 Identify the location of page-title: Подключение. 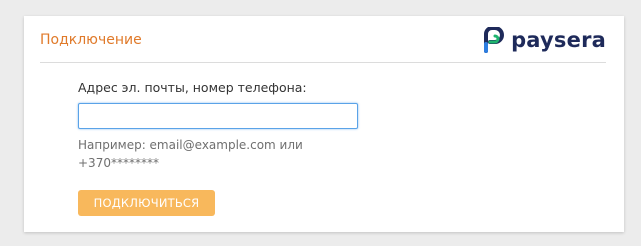
(91, 40).